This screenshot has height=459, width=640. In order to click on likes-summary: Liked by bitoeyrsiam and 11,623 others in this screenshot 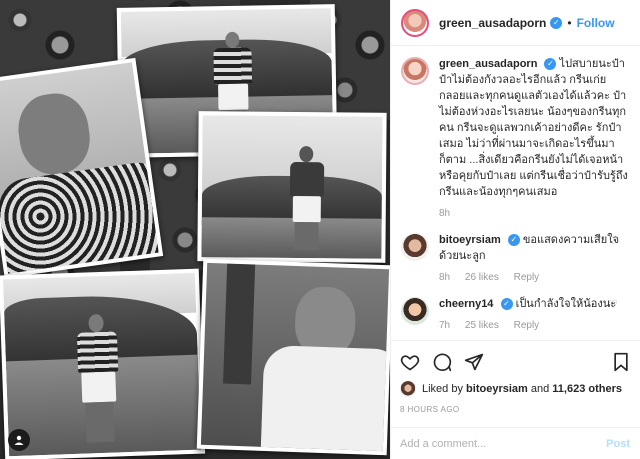, I will do `click(515, 389)`.